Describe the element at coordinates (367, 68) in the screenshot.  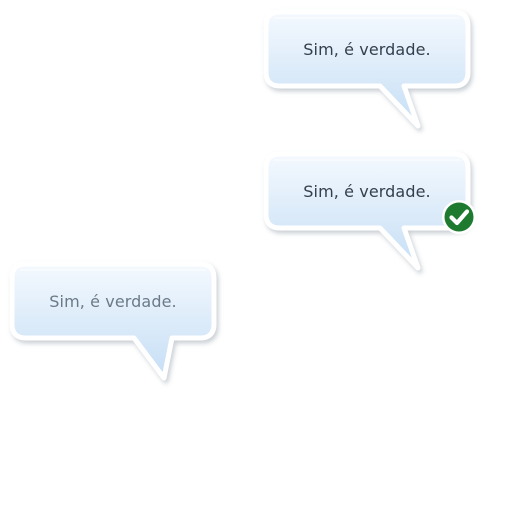
I see `speech-bubble-1: Sim, é verdade.` at that location.